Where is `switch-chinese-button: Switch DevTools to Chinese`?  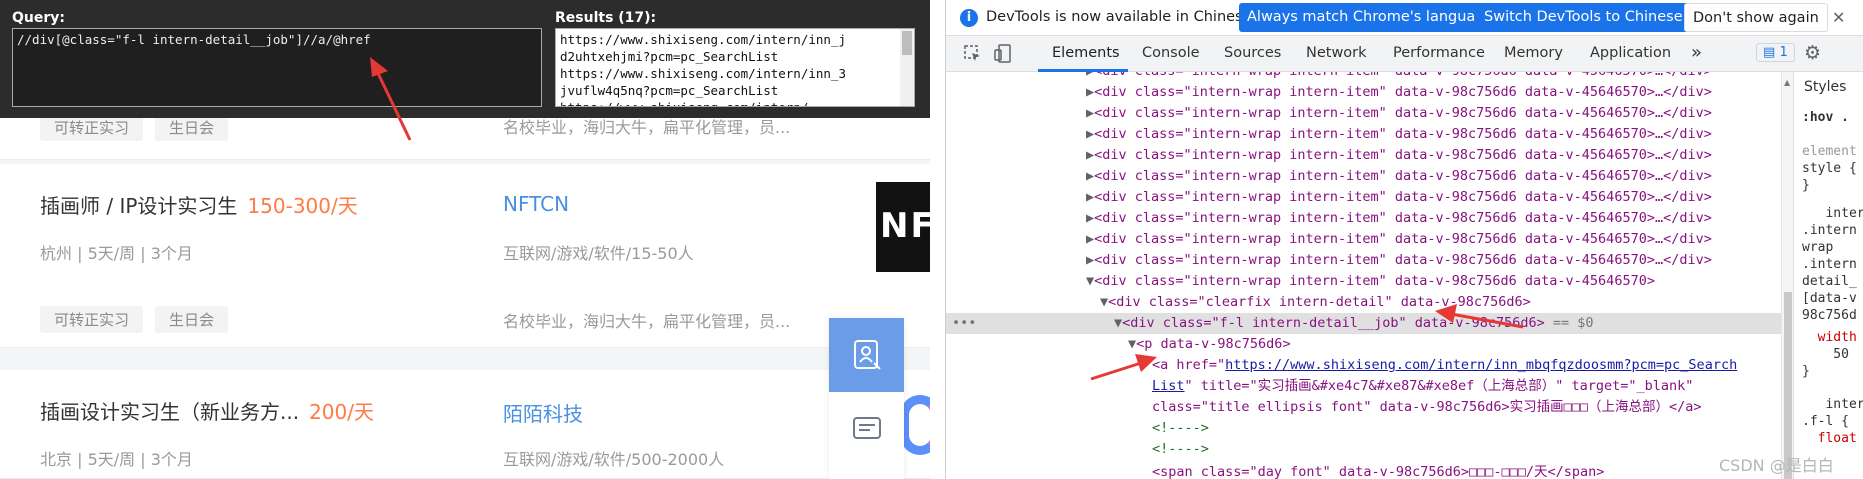 switch-chinese-button: Switch DevTools to Chinese is located at coordinates (1583, 17).